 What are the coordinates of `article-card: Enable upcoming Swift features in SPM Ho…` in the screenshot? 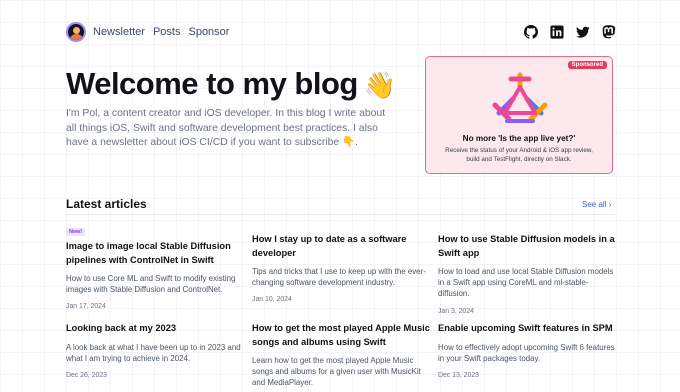 It's located at (528, 350).